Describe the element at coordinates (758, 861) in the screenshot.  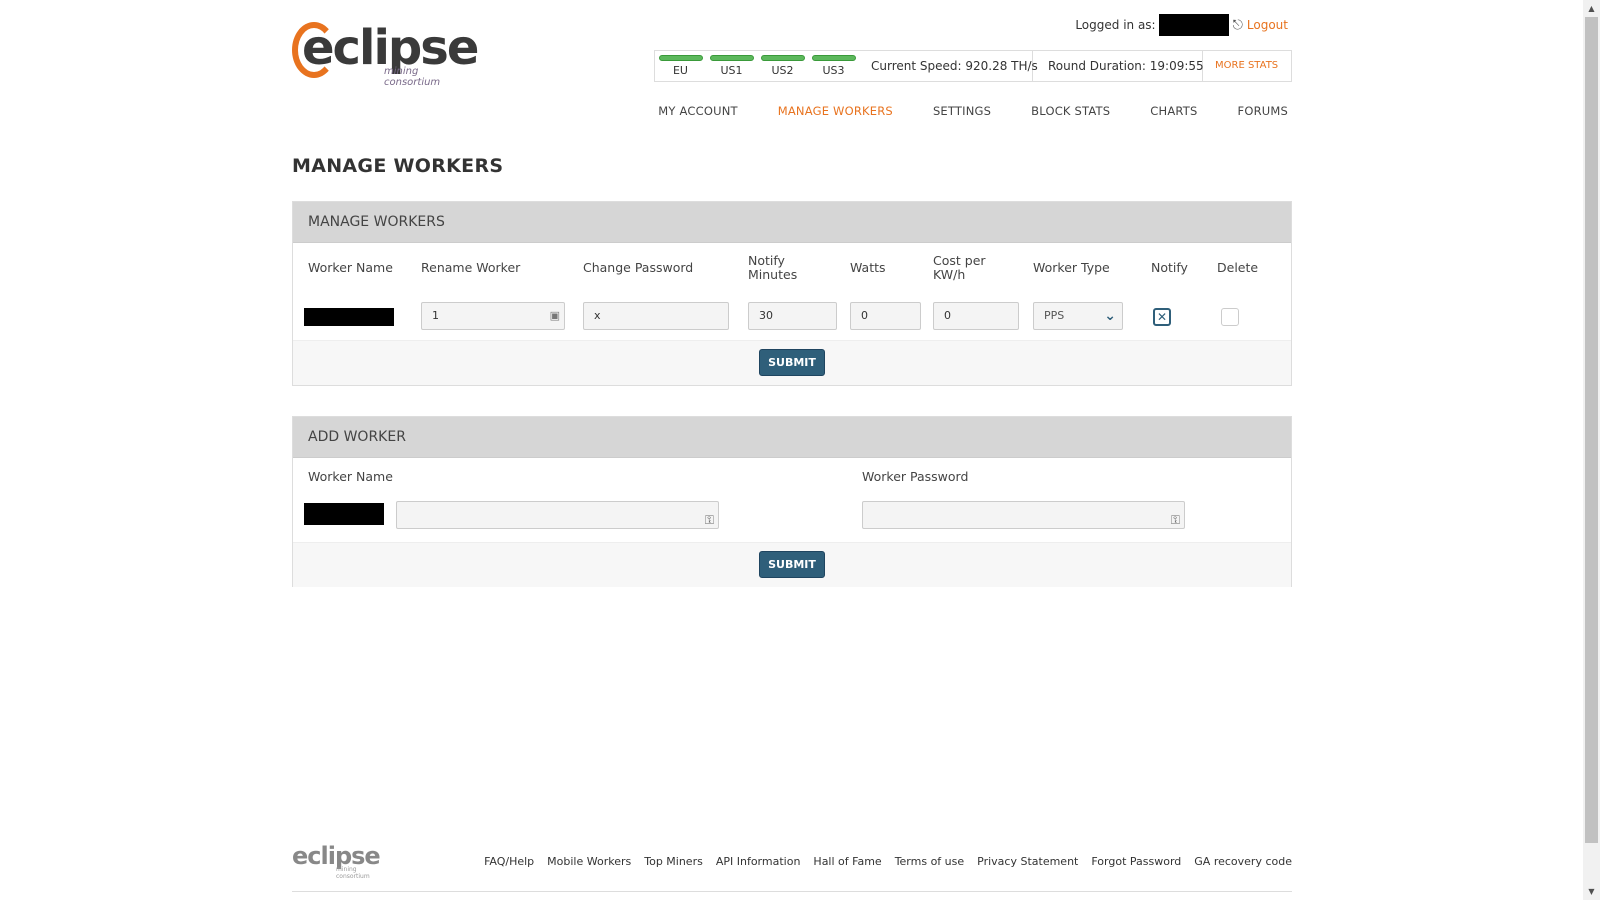
I see `footer-link-api-information: API Information` at that location.